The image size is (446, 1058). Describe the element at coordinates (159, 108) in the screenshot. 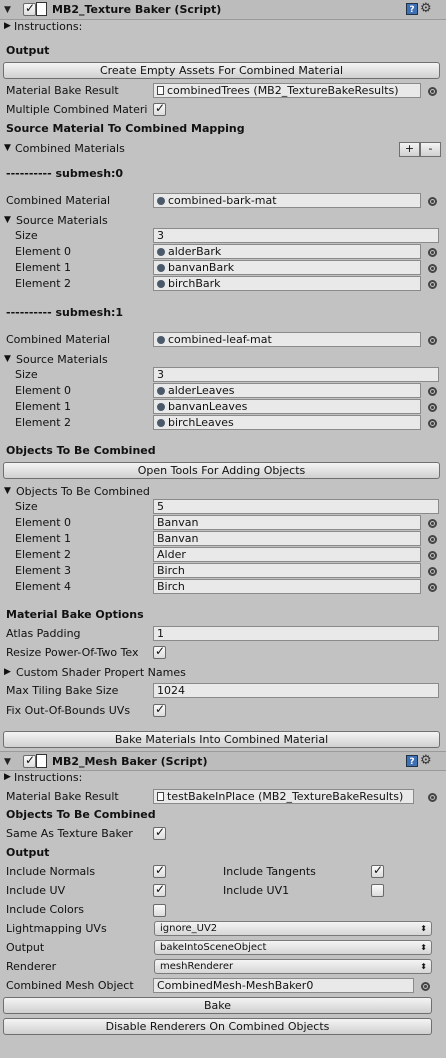

I see `multiple-combined-checkbox` at that location.